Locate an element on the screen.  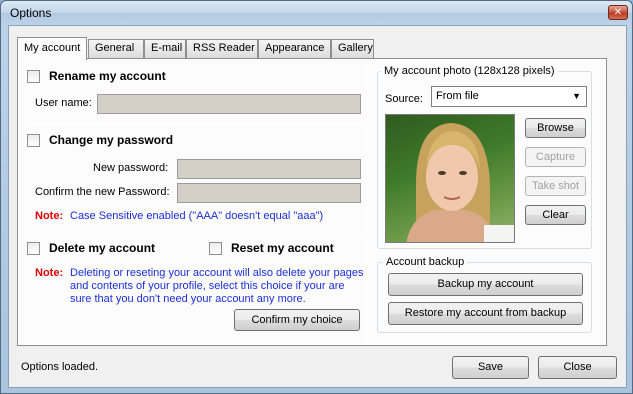
vertical-divider is located at coordinates (367, 202).